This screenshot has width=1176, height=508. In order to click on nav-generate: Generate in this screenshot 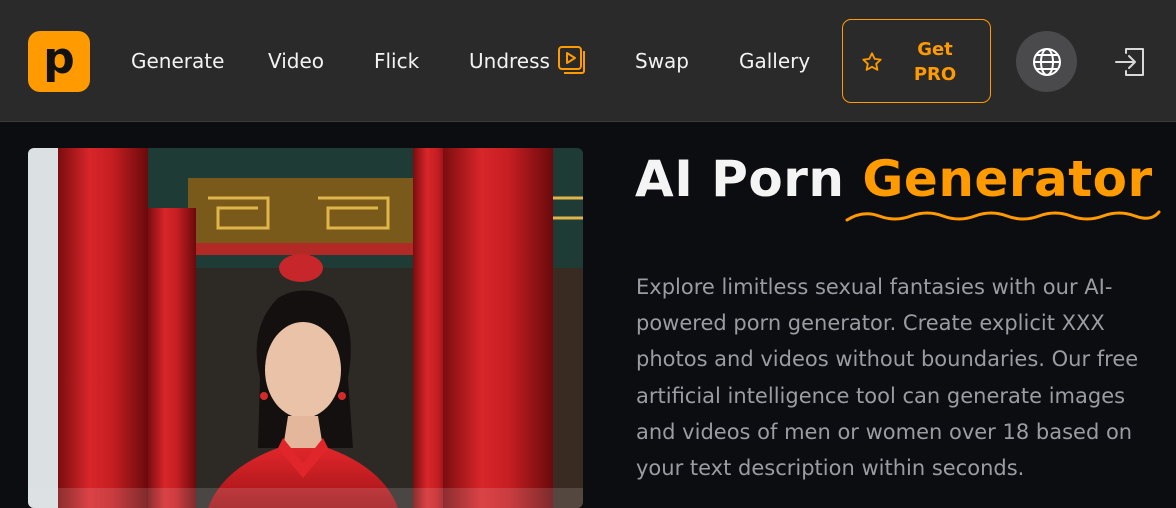, I will do `click(177, 61)`.